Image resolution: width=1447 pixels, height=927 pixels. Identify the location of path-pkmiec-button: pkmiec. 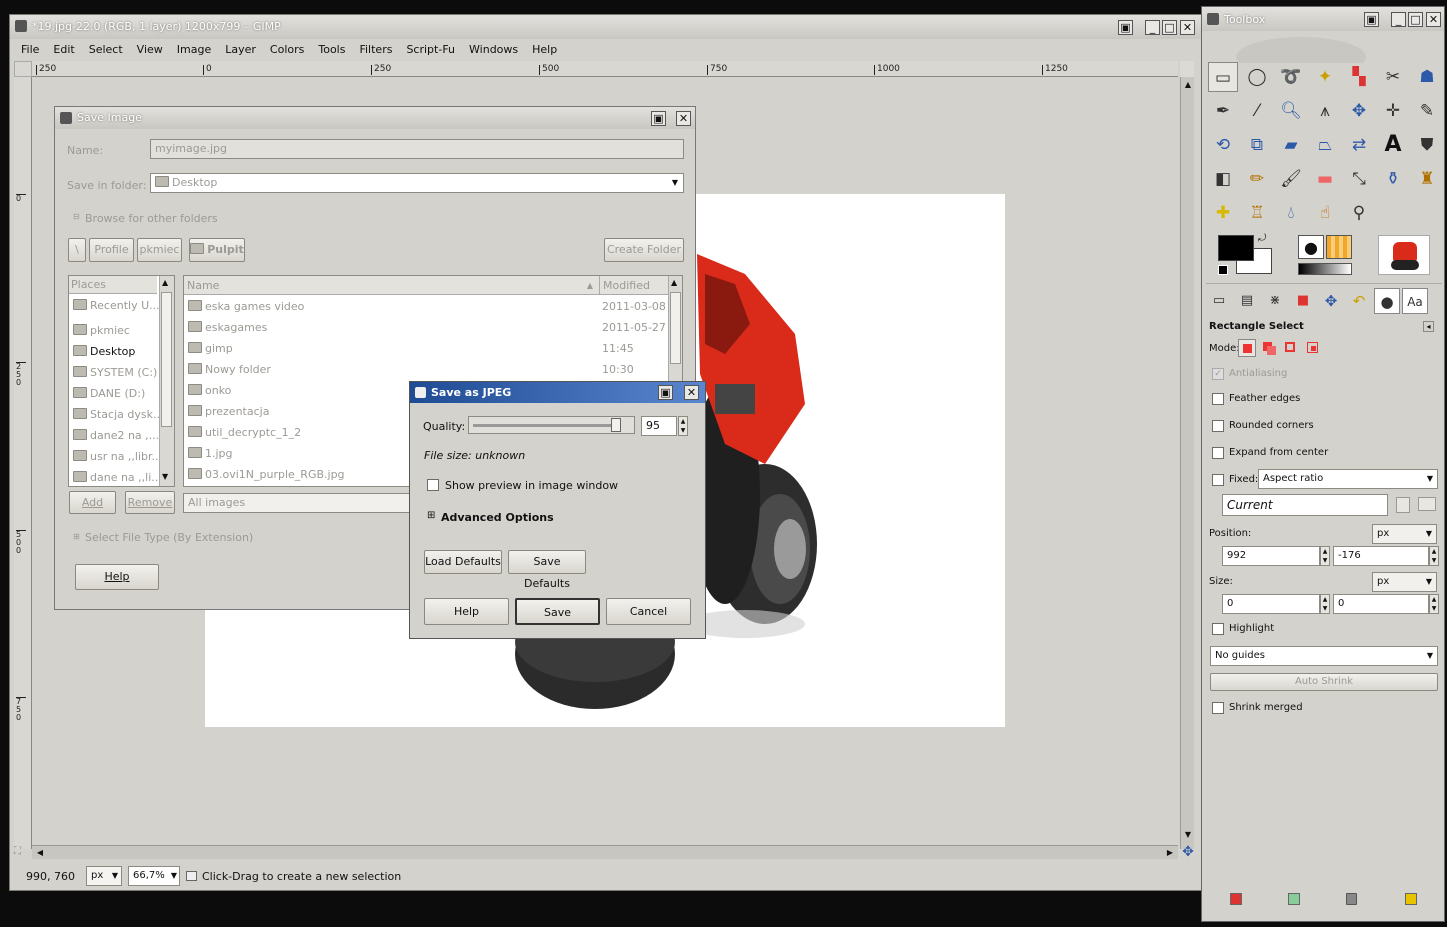
(159, 250).